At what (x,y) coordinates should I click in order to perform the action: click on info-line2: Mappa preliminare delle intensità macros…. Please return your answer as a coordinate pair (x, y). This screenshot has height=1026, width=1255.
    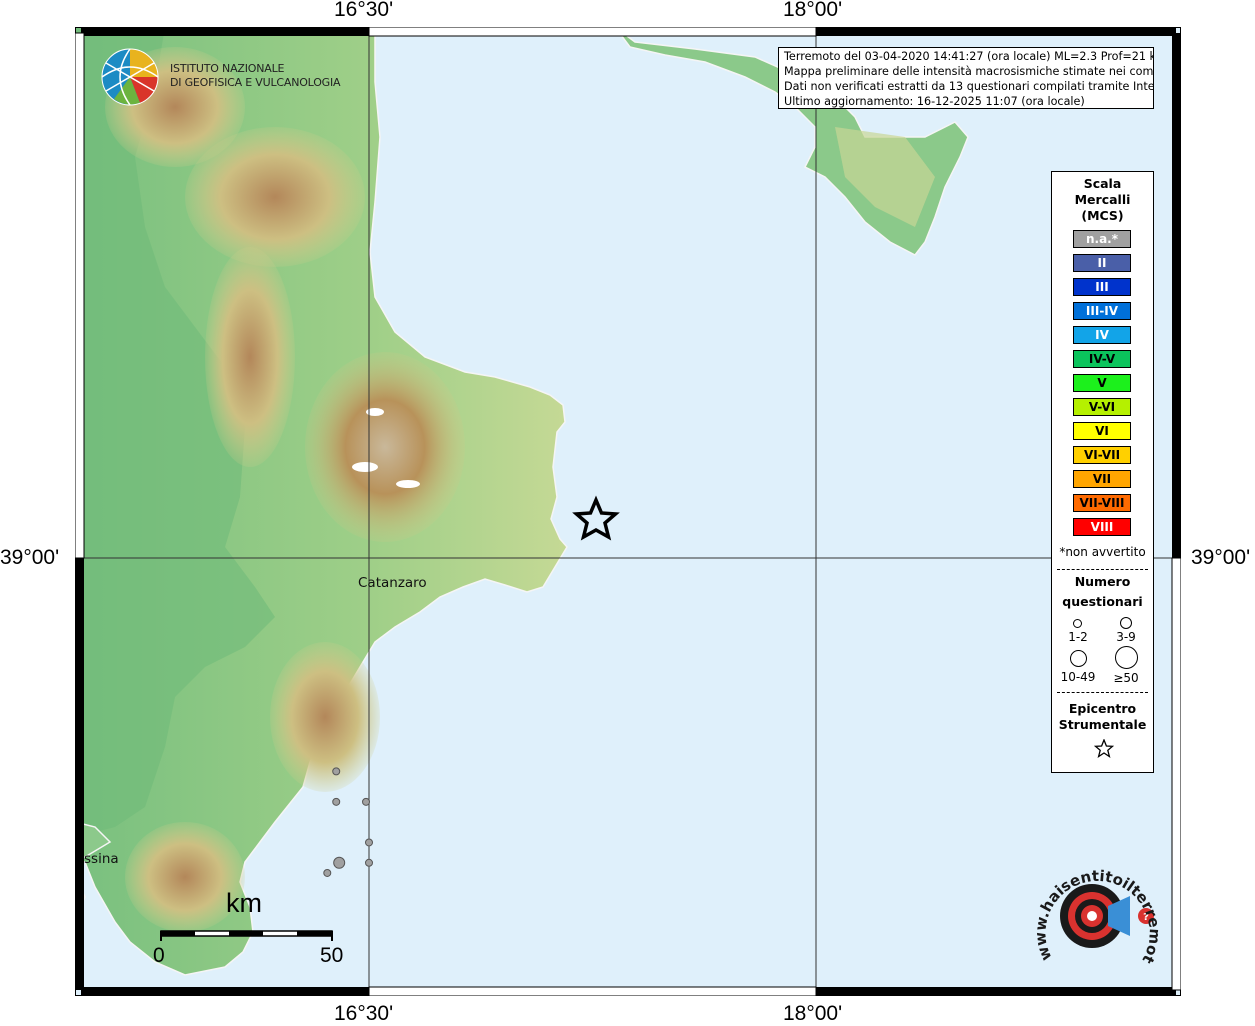
    Looking at the image, I should click on (969, 71).